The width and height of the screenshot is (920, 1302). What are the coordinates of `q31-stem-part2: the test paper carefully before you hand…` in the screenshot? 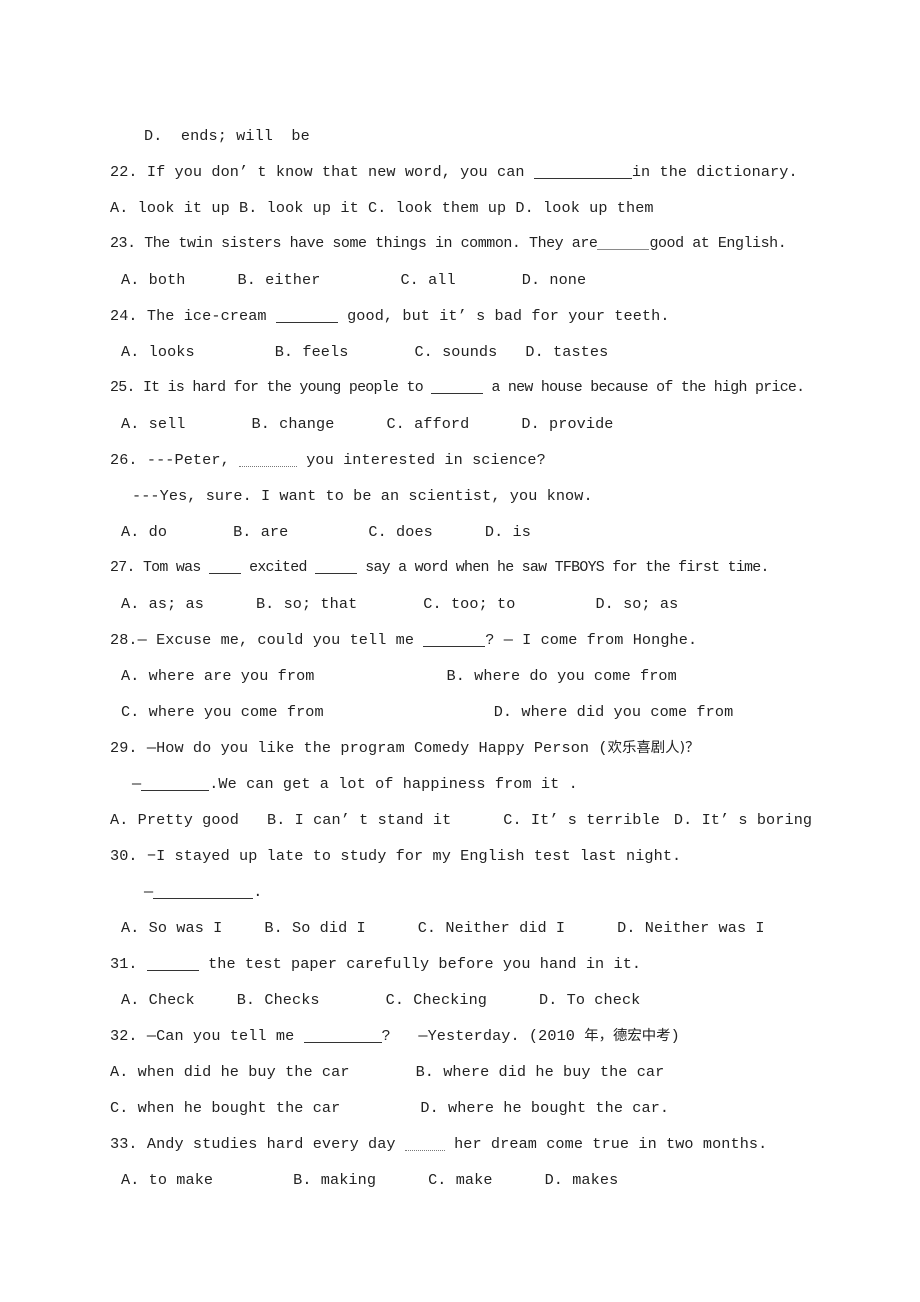 It's located at (420, 964).